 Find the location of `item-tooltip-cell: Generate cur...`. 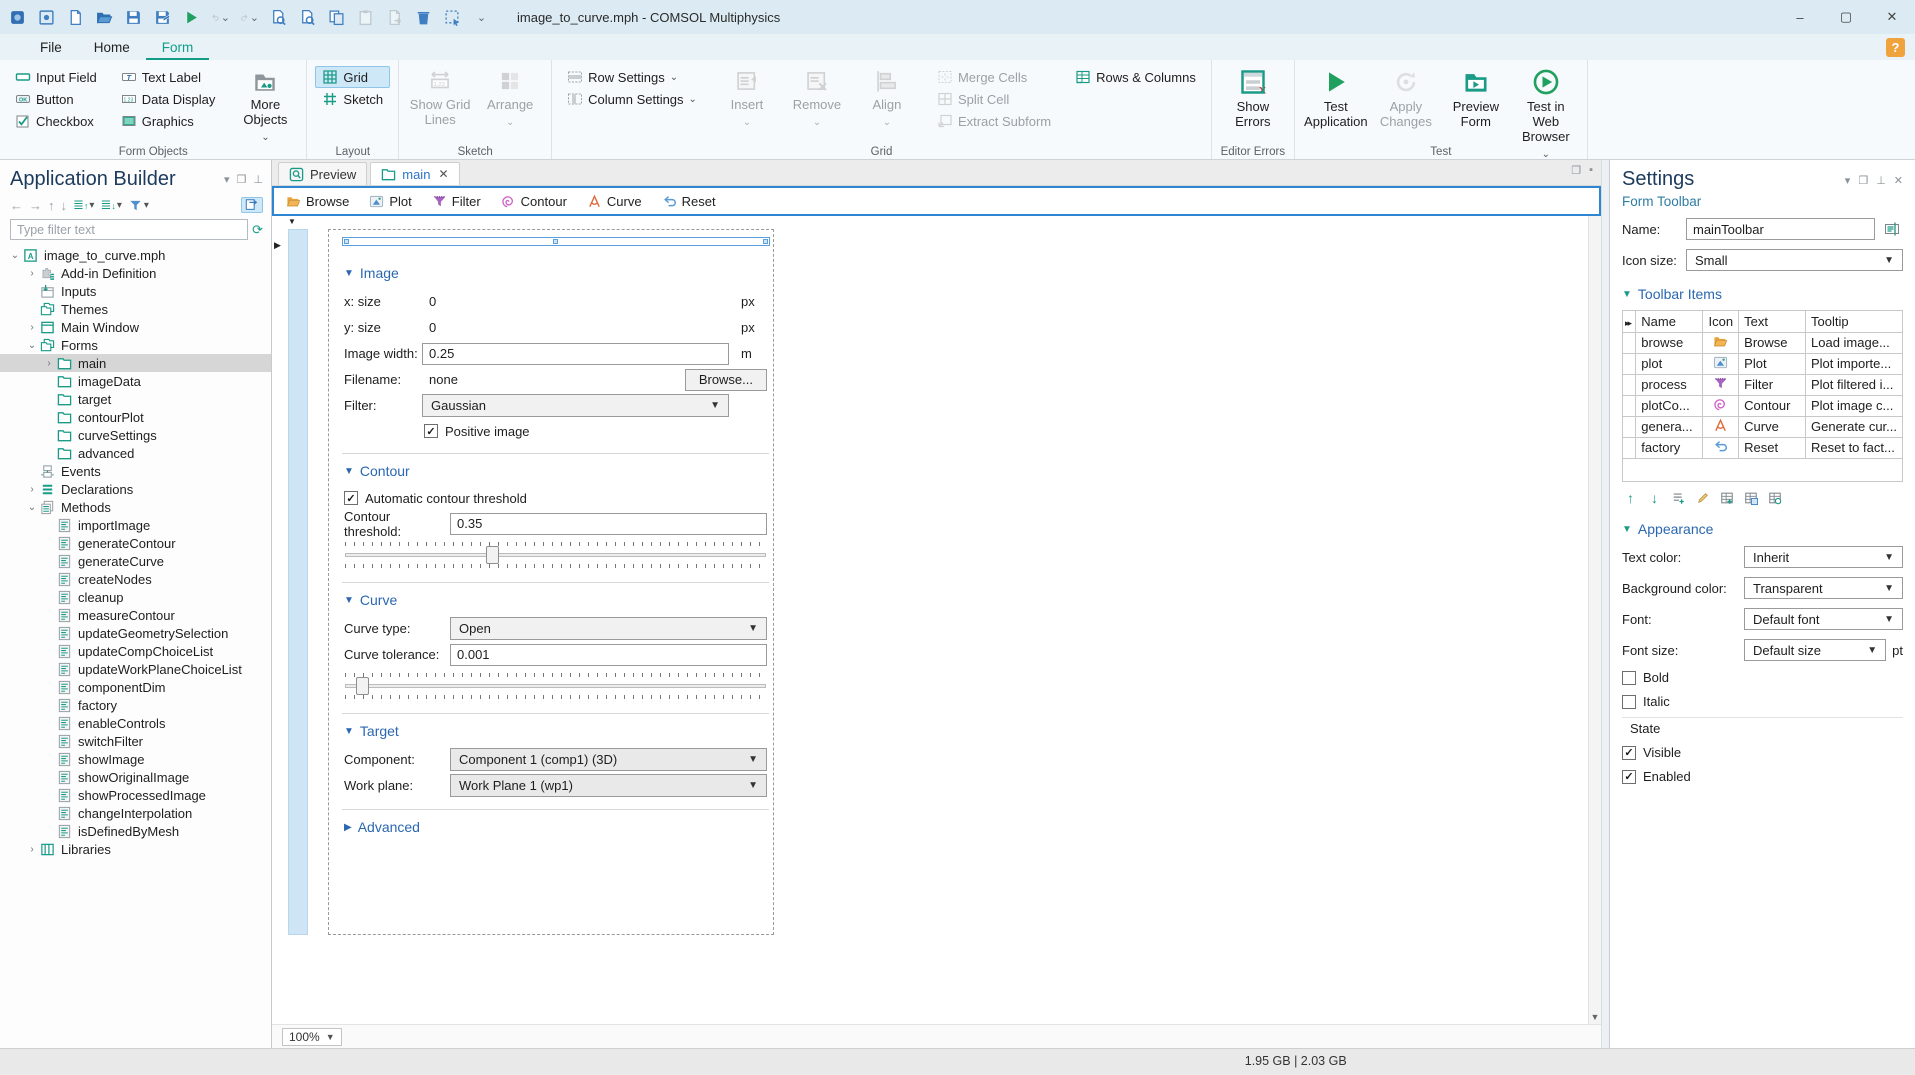

item-tooltip-cell: Generate cur... is located at coordinates (1853, 426).